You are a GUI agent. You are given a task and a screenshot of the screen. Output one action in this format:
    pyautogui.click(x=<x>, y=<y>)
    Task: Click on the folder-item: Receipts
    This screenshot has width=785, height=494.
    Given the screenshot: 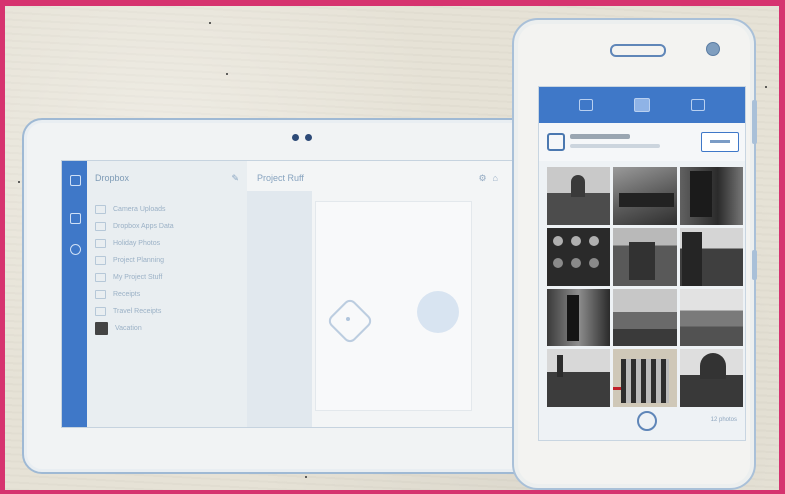 What is the action you would take?
    pyautogui.click(x=170, y=294)
    